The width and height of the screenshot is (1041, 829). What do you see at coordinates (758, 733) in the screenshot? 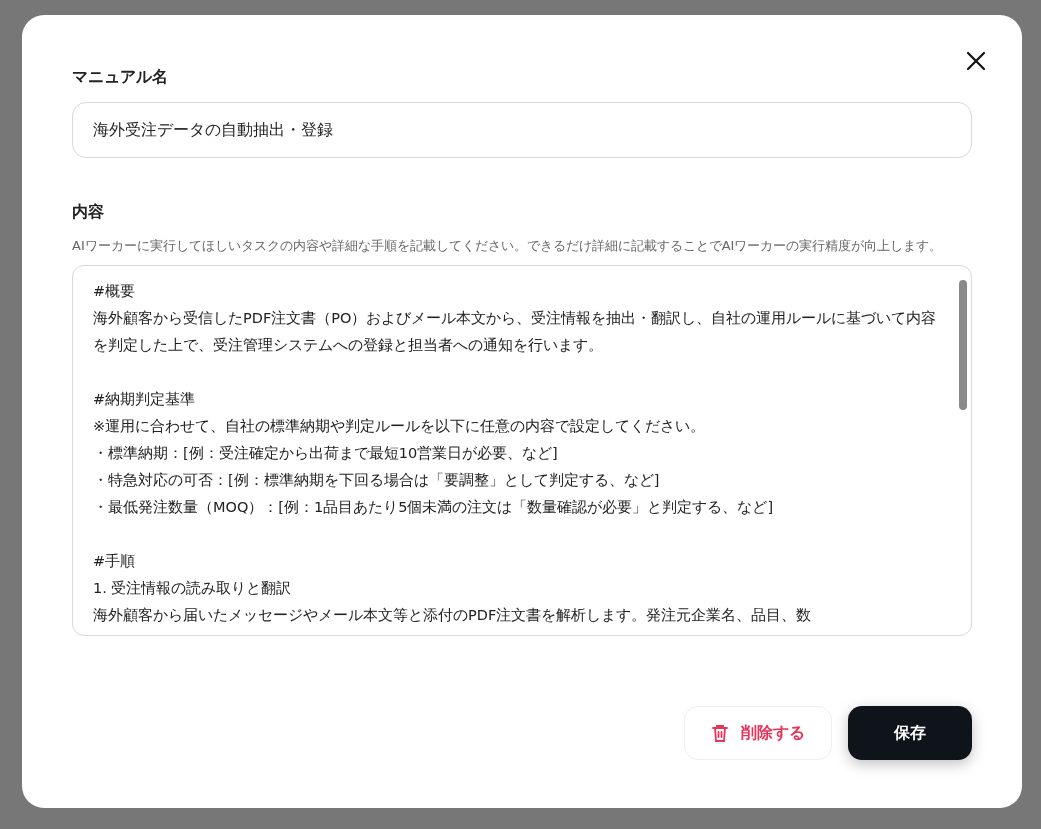
I see `delete-button: 削除する` at bounding box center [758, 733].